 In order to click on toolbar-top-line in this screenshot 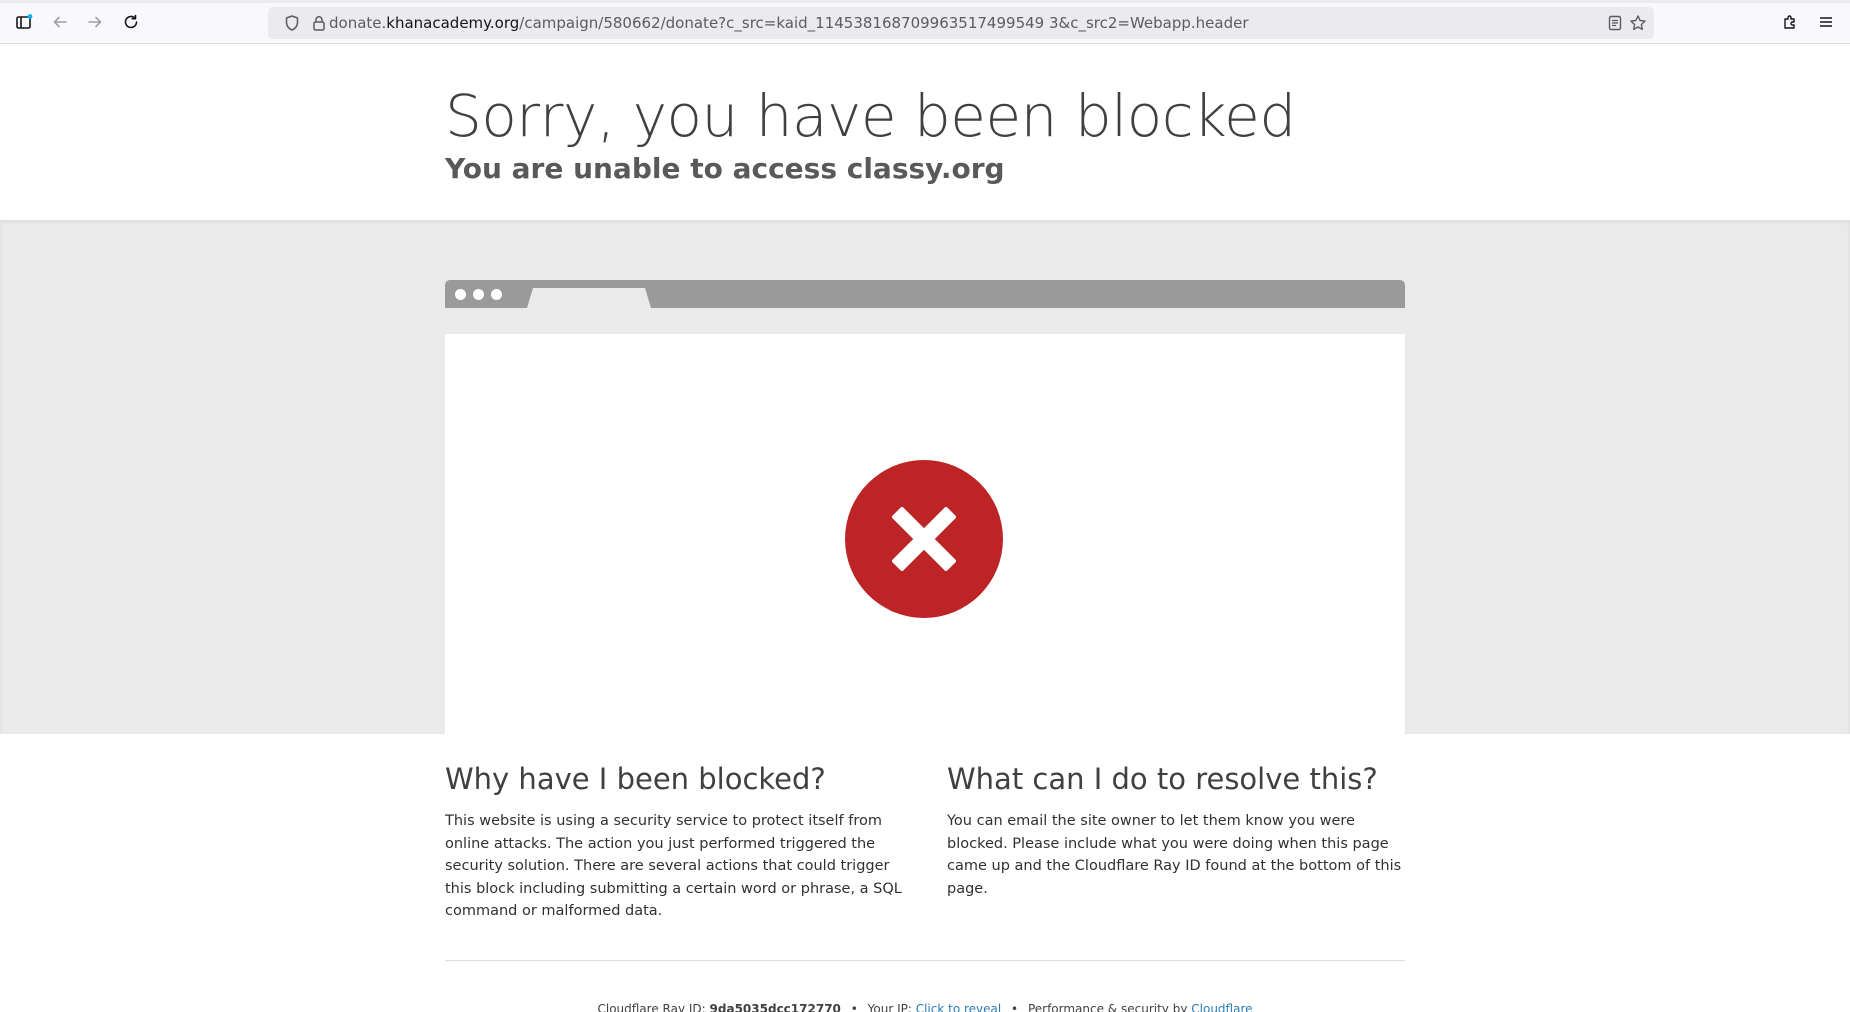, I will do `click(925, 1)`.